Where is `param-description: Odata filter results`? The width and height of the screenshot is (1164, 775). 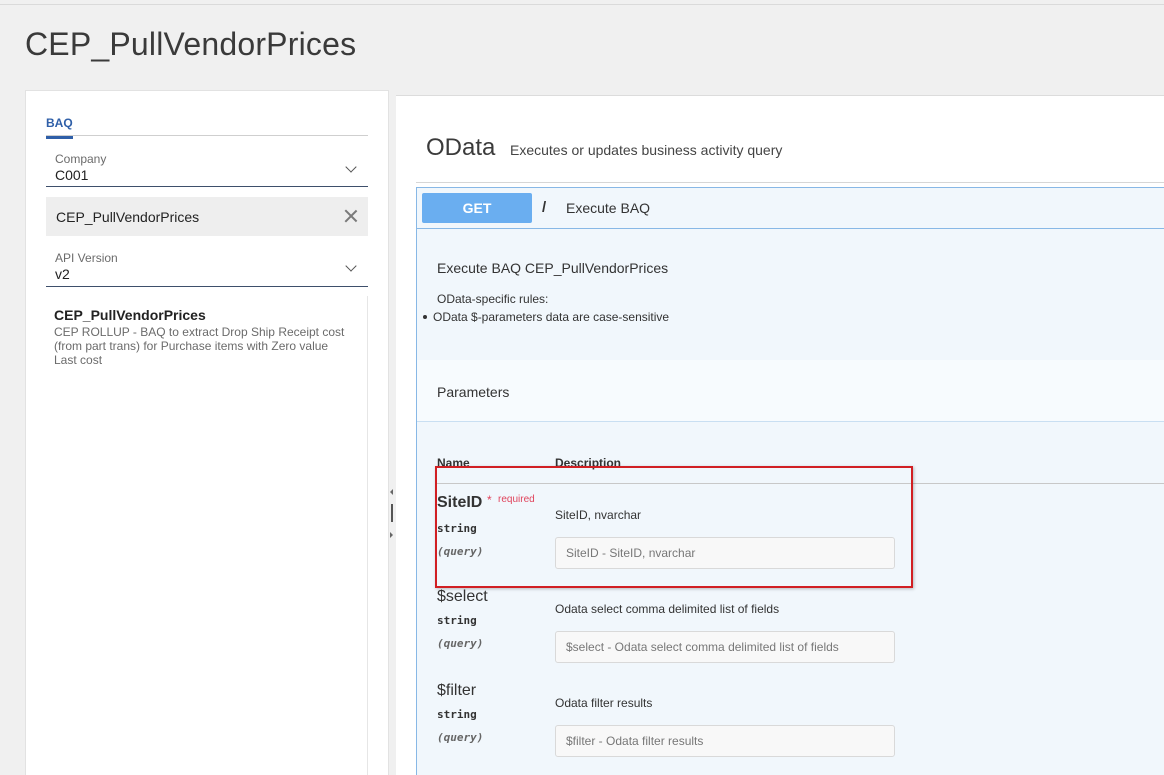
param-description: Odata filter results is located at coordinates (604, 703).